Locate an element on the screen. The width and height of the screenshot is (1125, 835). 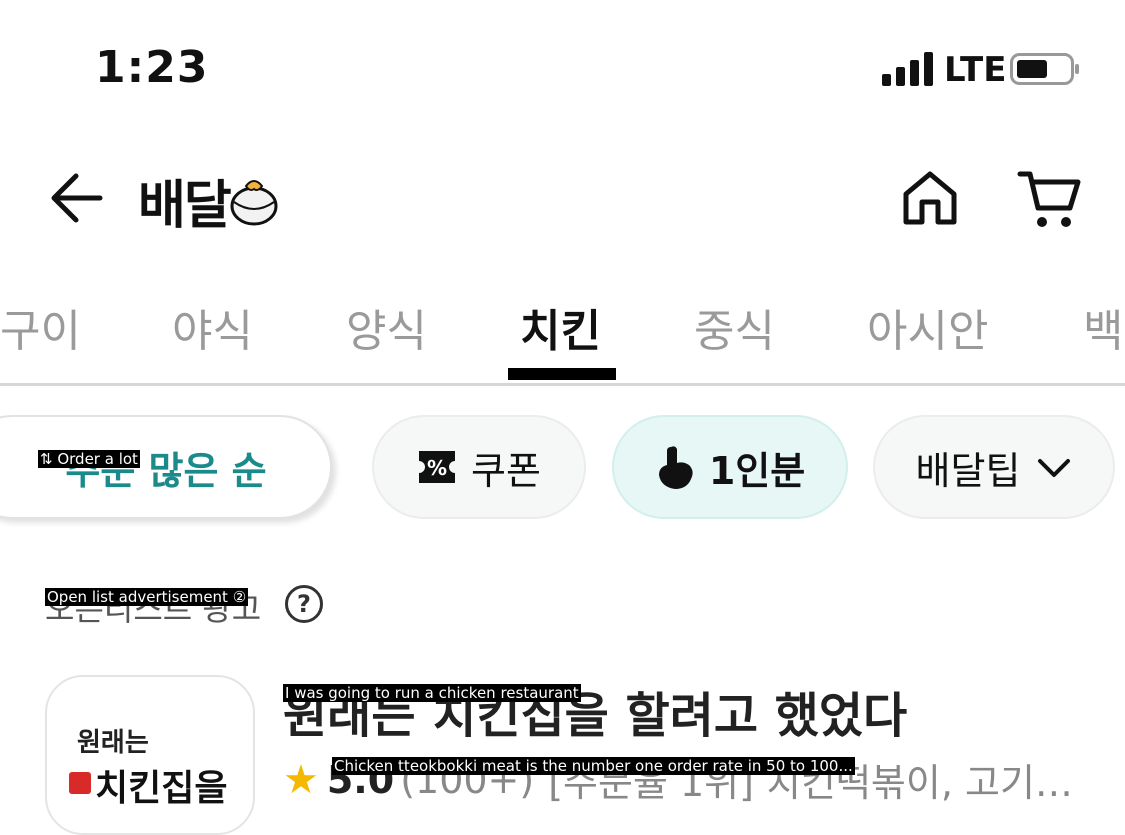
store-name-overlay: I was going to run a chicken restaurant is located at coordinates (432, 693).